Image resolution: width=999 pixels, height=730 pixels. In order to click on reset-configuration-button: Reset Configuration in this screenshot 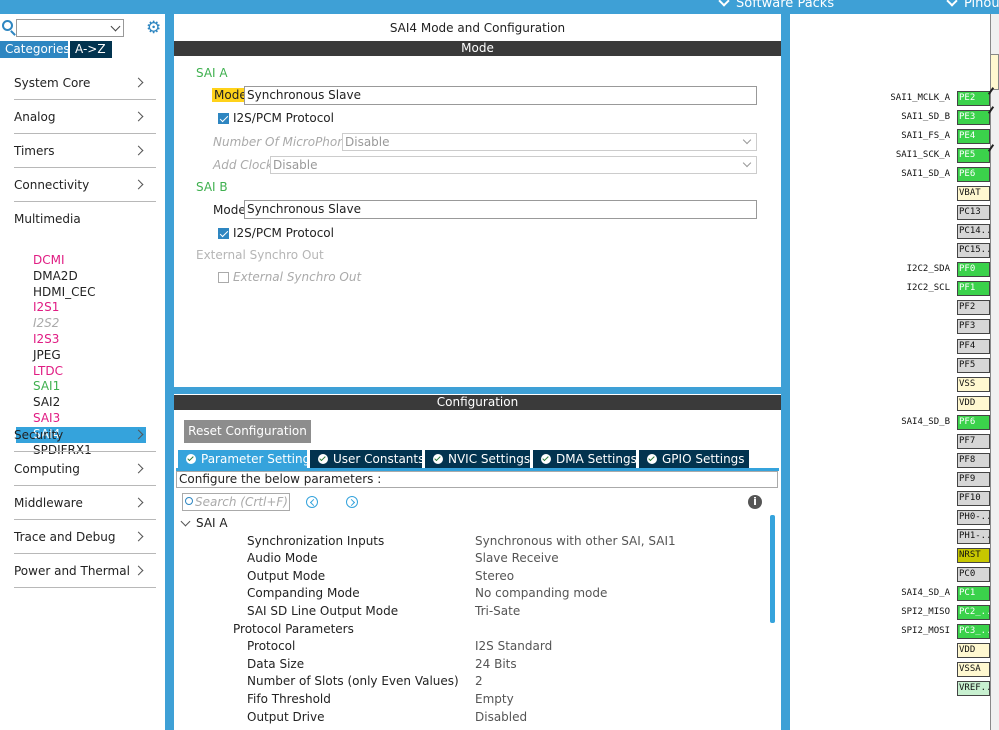, I will do `click(247, 431)`.